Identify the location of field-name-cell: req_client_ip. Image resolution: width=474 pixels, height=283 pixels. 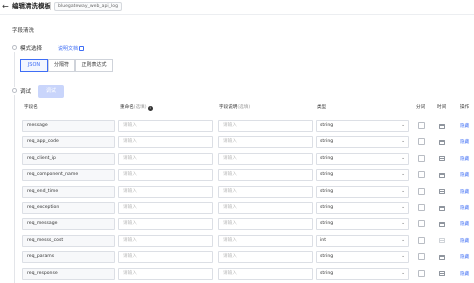
(68, 158).